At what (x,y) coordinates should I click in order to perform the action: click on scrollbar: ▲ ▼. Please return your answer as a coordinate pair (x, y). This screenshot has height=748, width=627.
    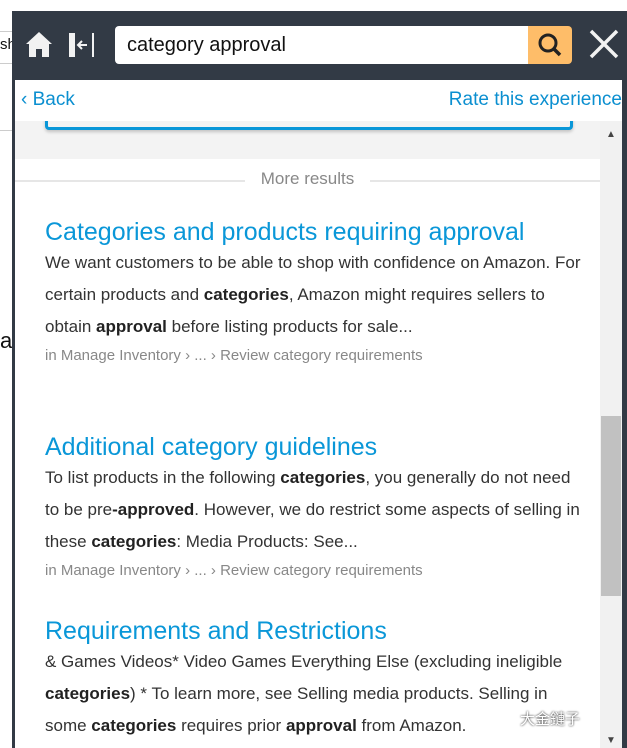
    Looking at the image, I should click on (611, 434).